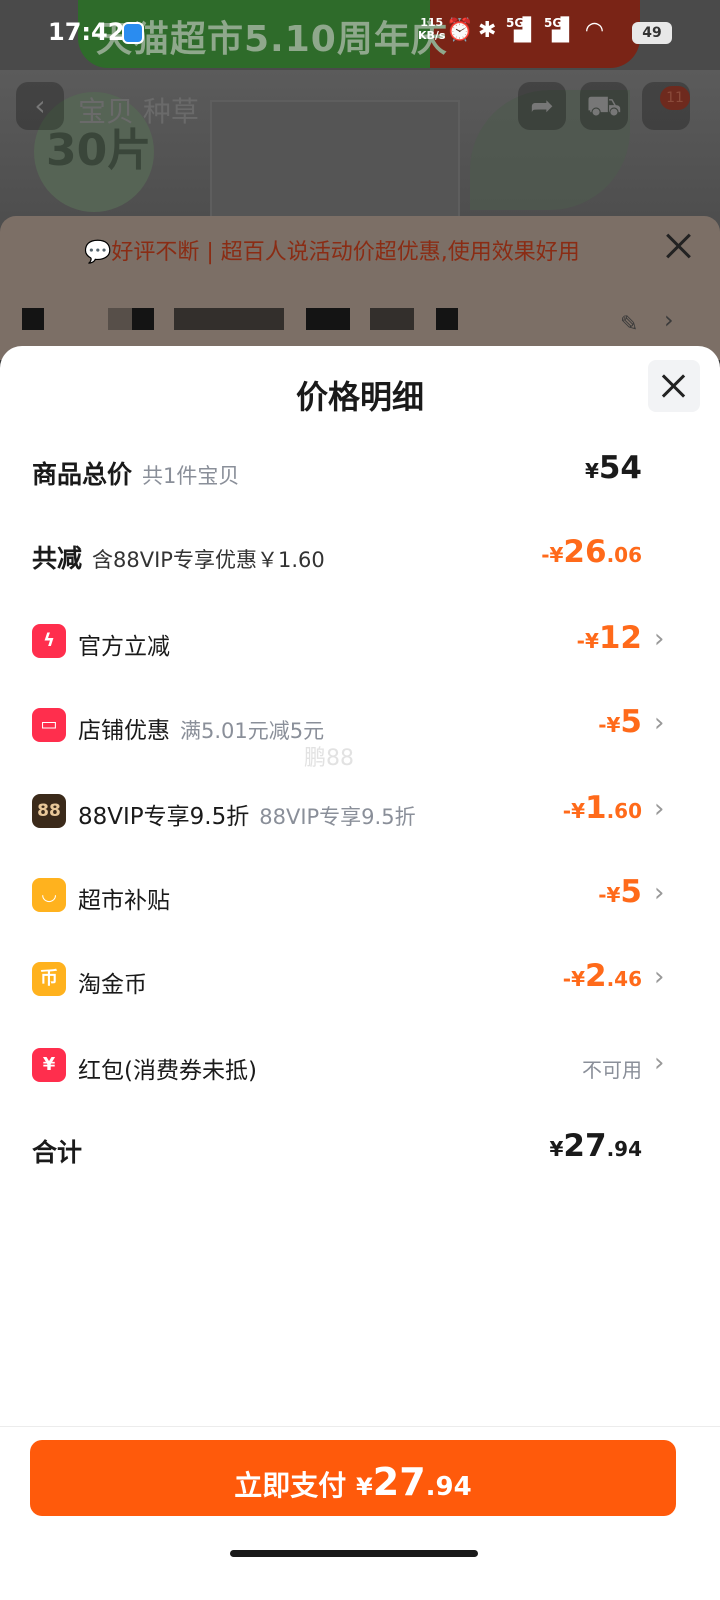  What do you see at coordinates (522, 30) in the screenshot?
I see `signal-1-icon: ▟` at bounding box center [522, 30].